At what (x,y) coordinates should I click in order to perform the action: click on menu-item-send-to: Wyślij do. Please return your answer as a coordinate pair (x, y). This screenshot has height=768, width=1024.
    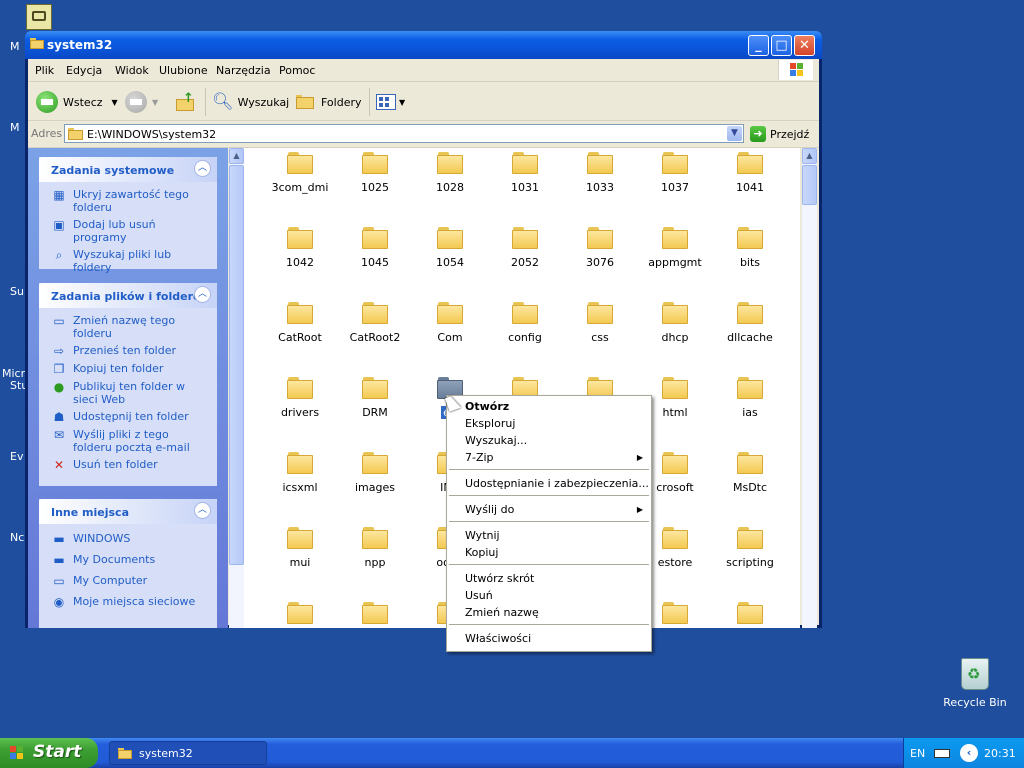
    Looking at the image, I should click on (489, 509).